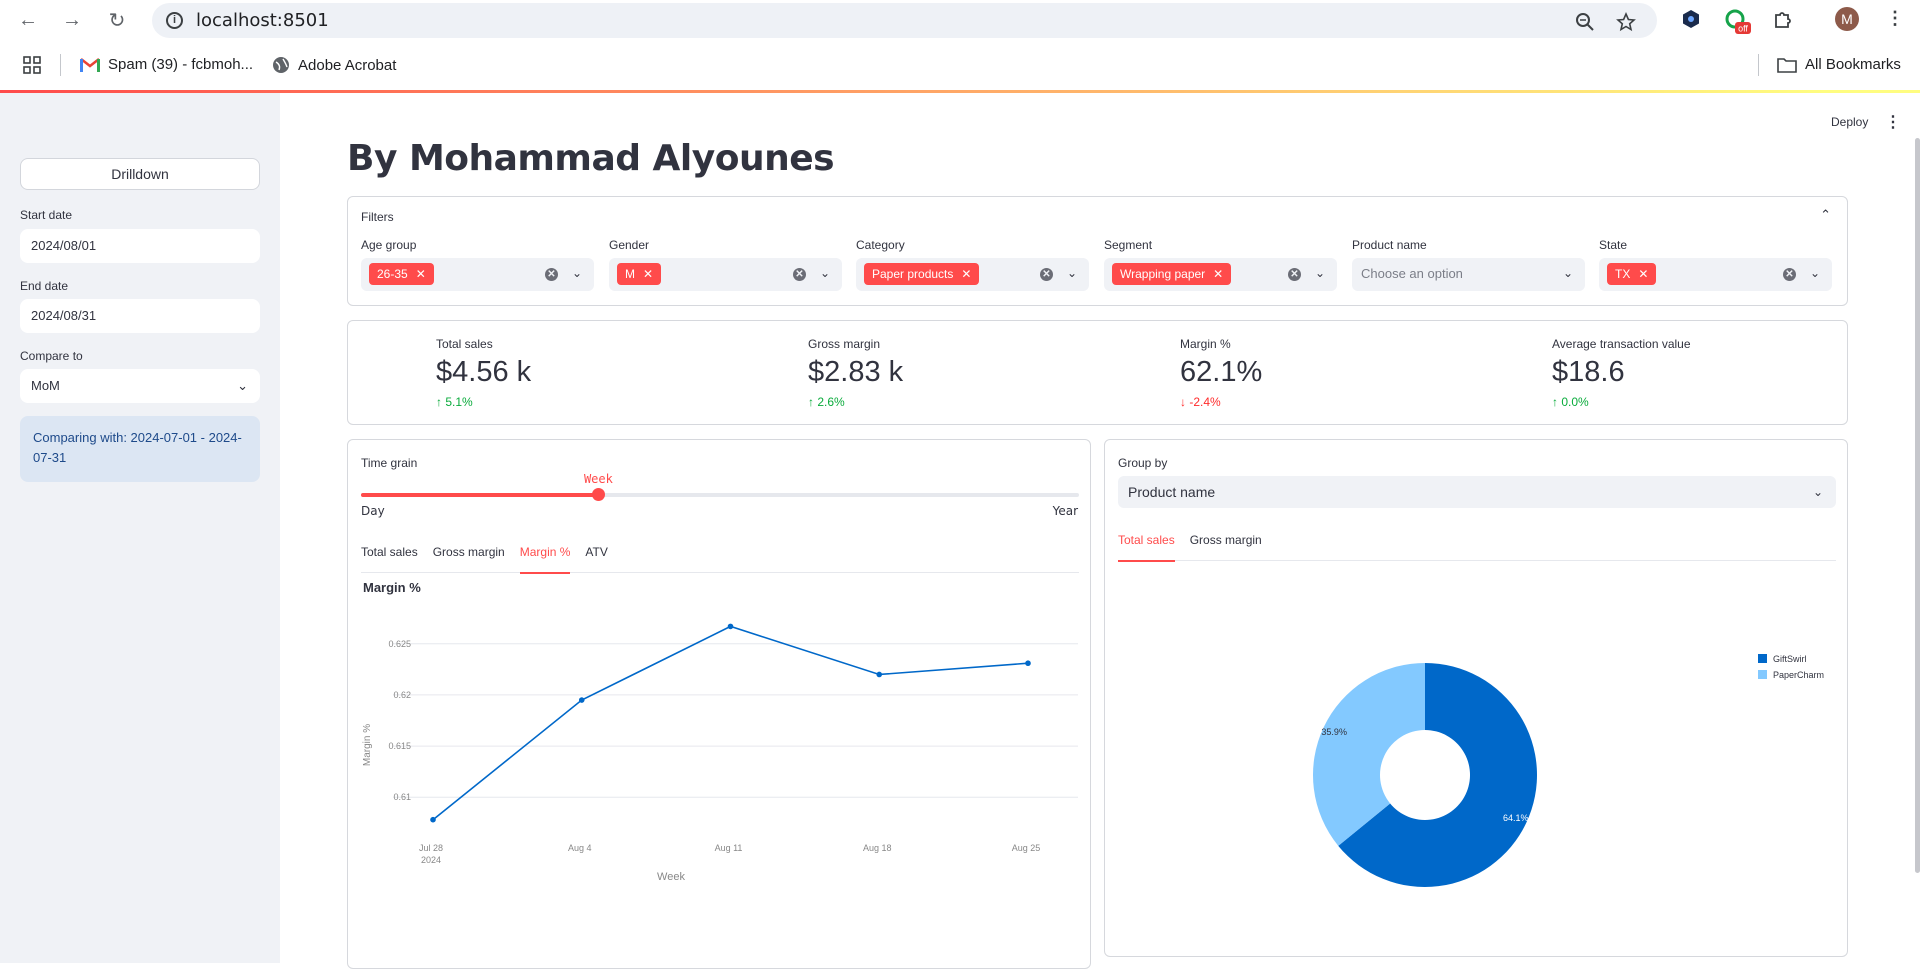 This screenshot has width=1920, height=969. Describe the element at coordinates (117, 20) in the screenshot. I see `reload-icon: ↻` at that location.